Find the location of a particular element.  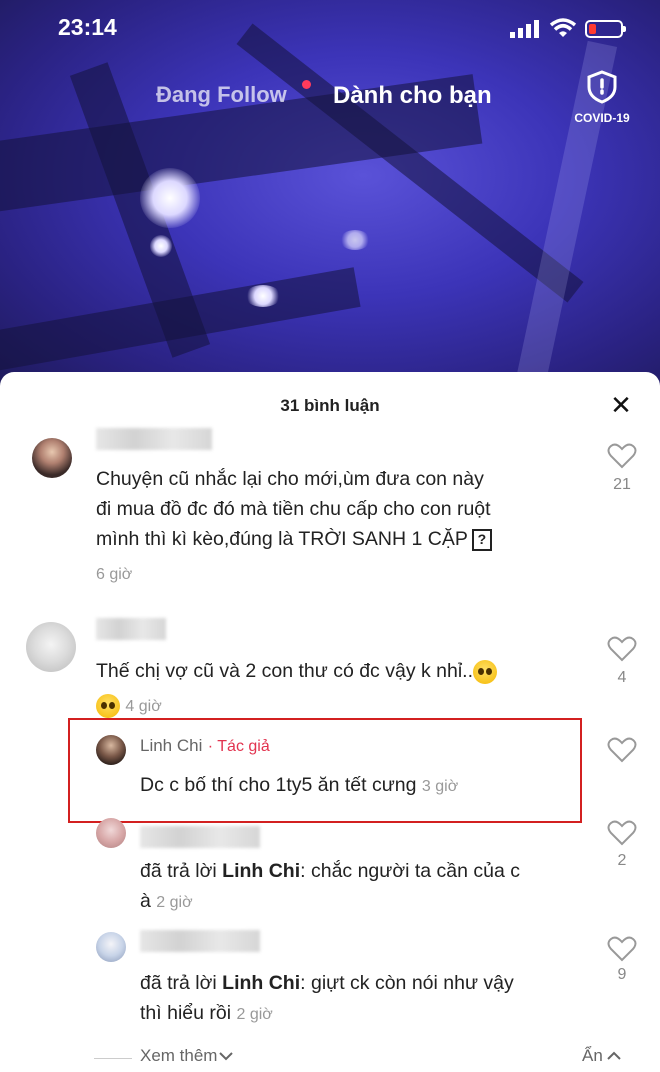

close-icon: ✕ is located at coordinates (621, 405).